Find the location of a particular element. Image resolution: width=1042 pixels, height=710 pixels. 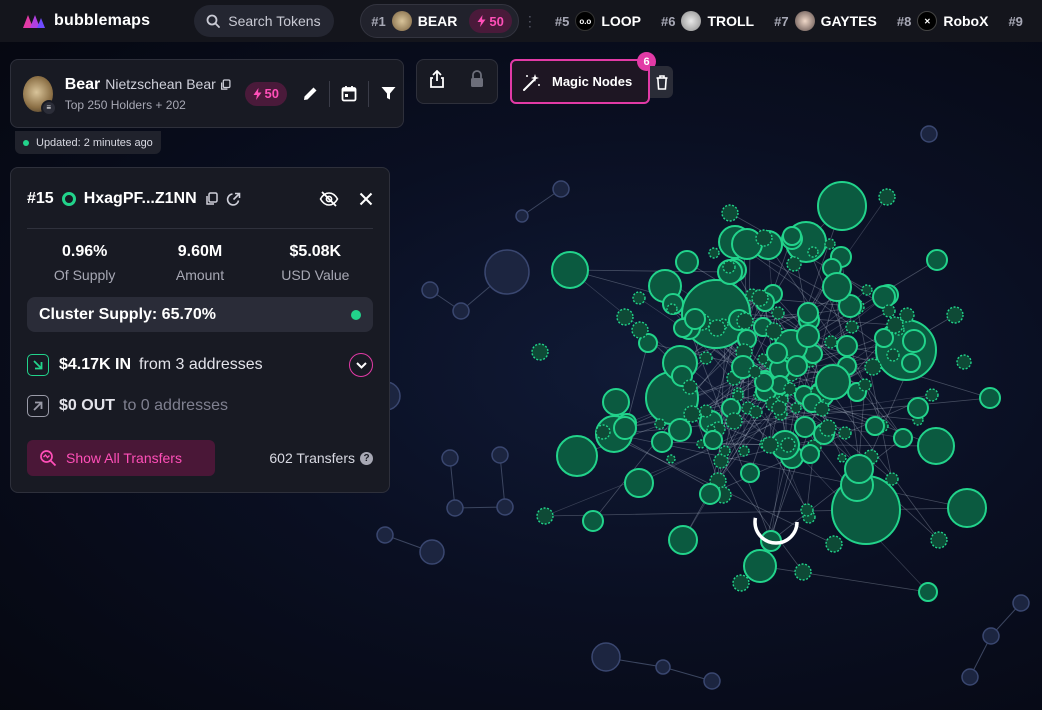

edit-button is located at coordinates (310, 94).